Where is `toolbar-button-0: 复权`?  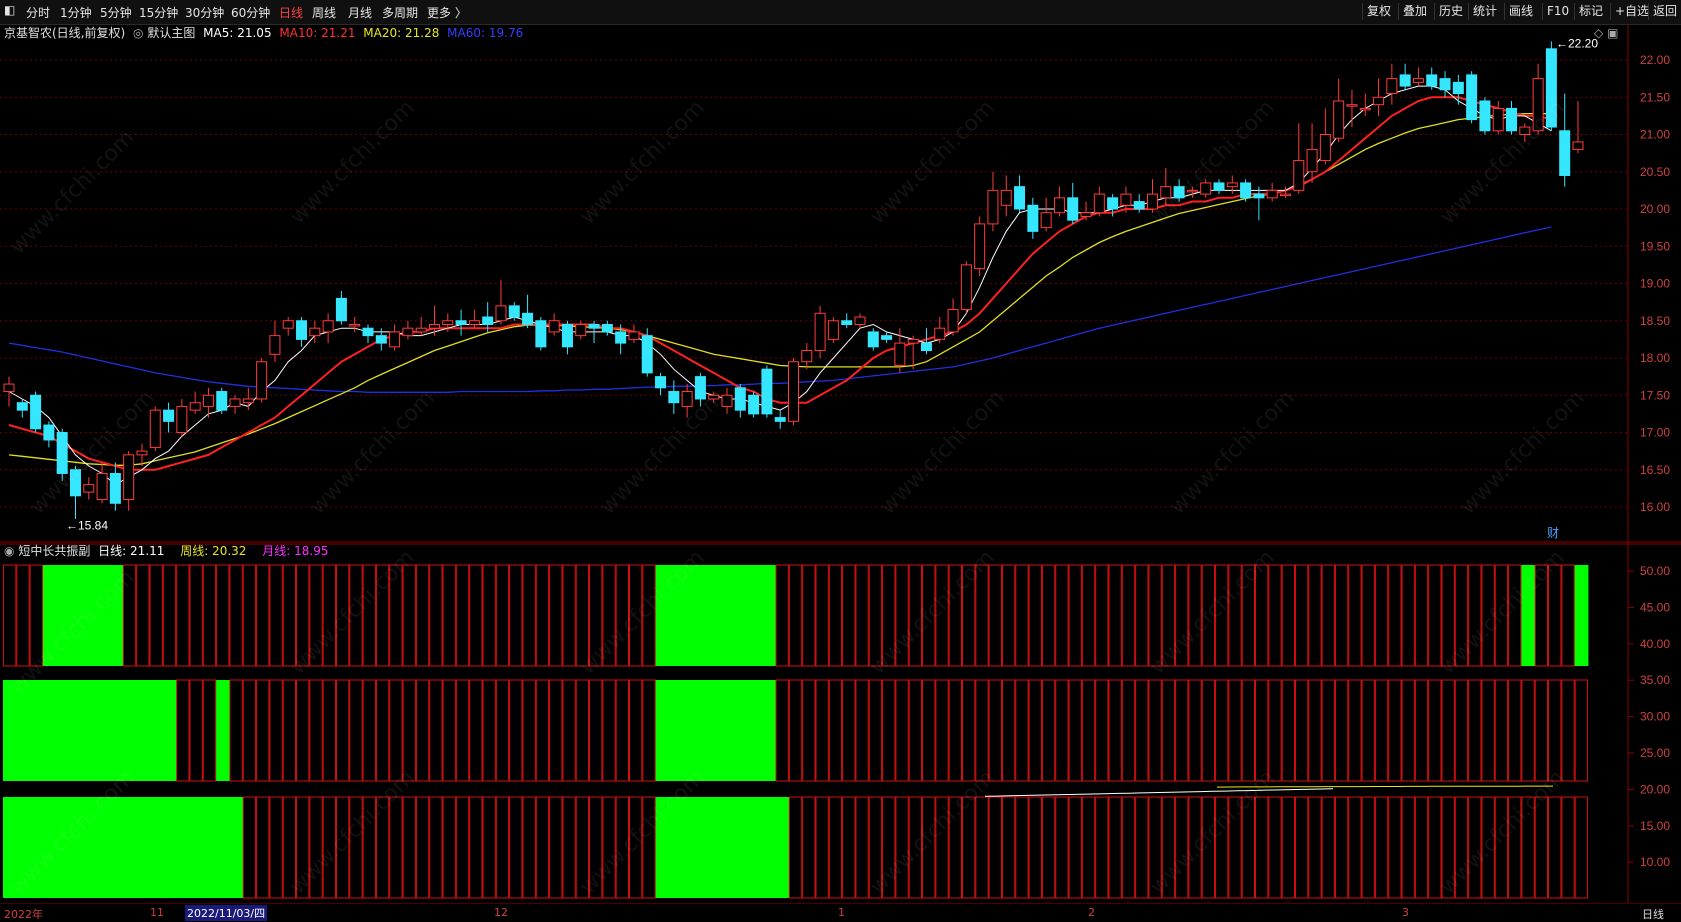
toolbar-button-0: 复权 is located at coordinates (1378, 11).